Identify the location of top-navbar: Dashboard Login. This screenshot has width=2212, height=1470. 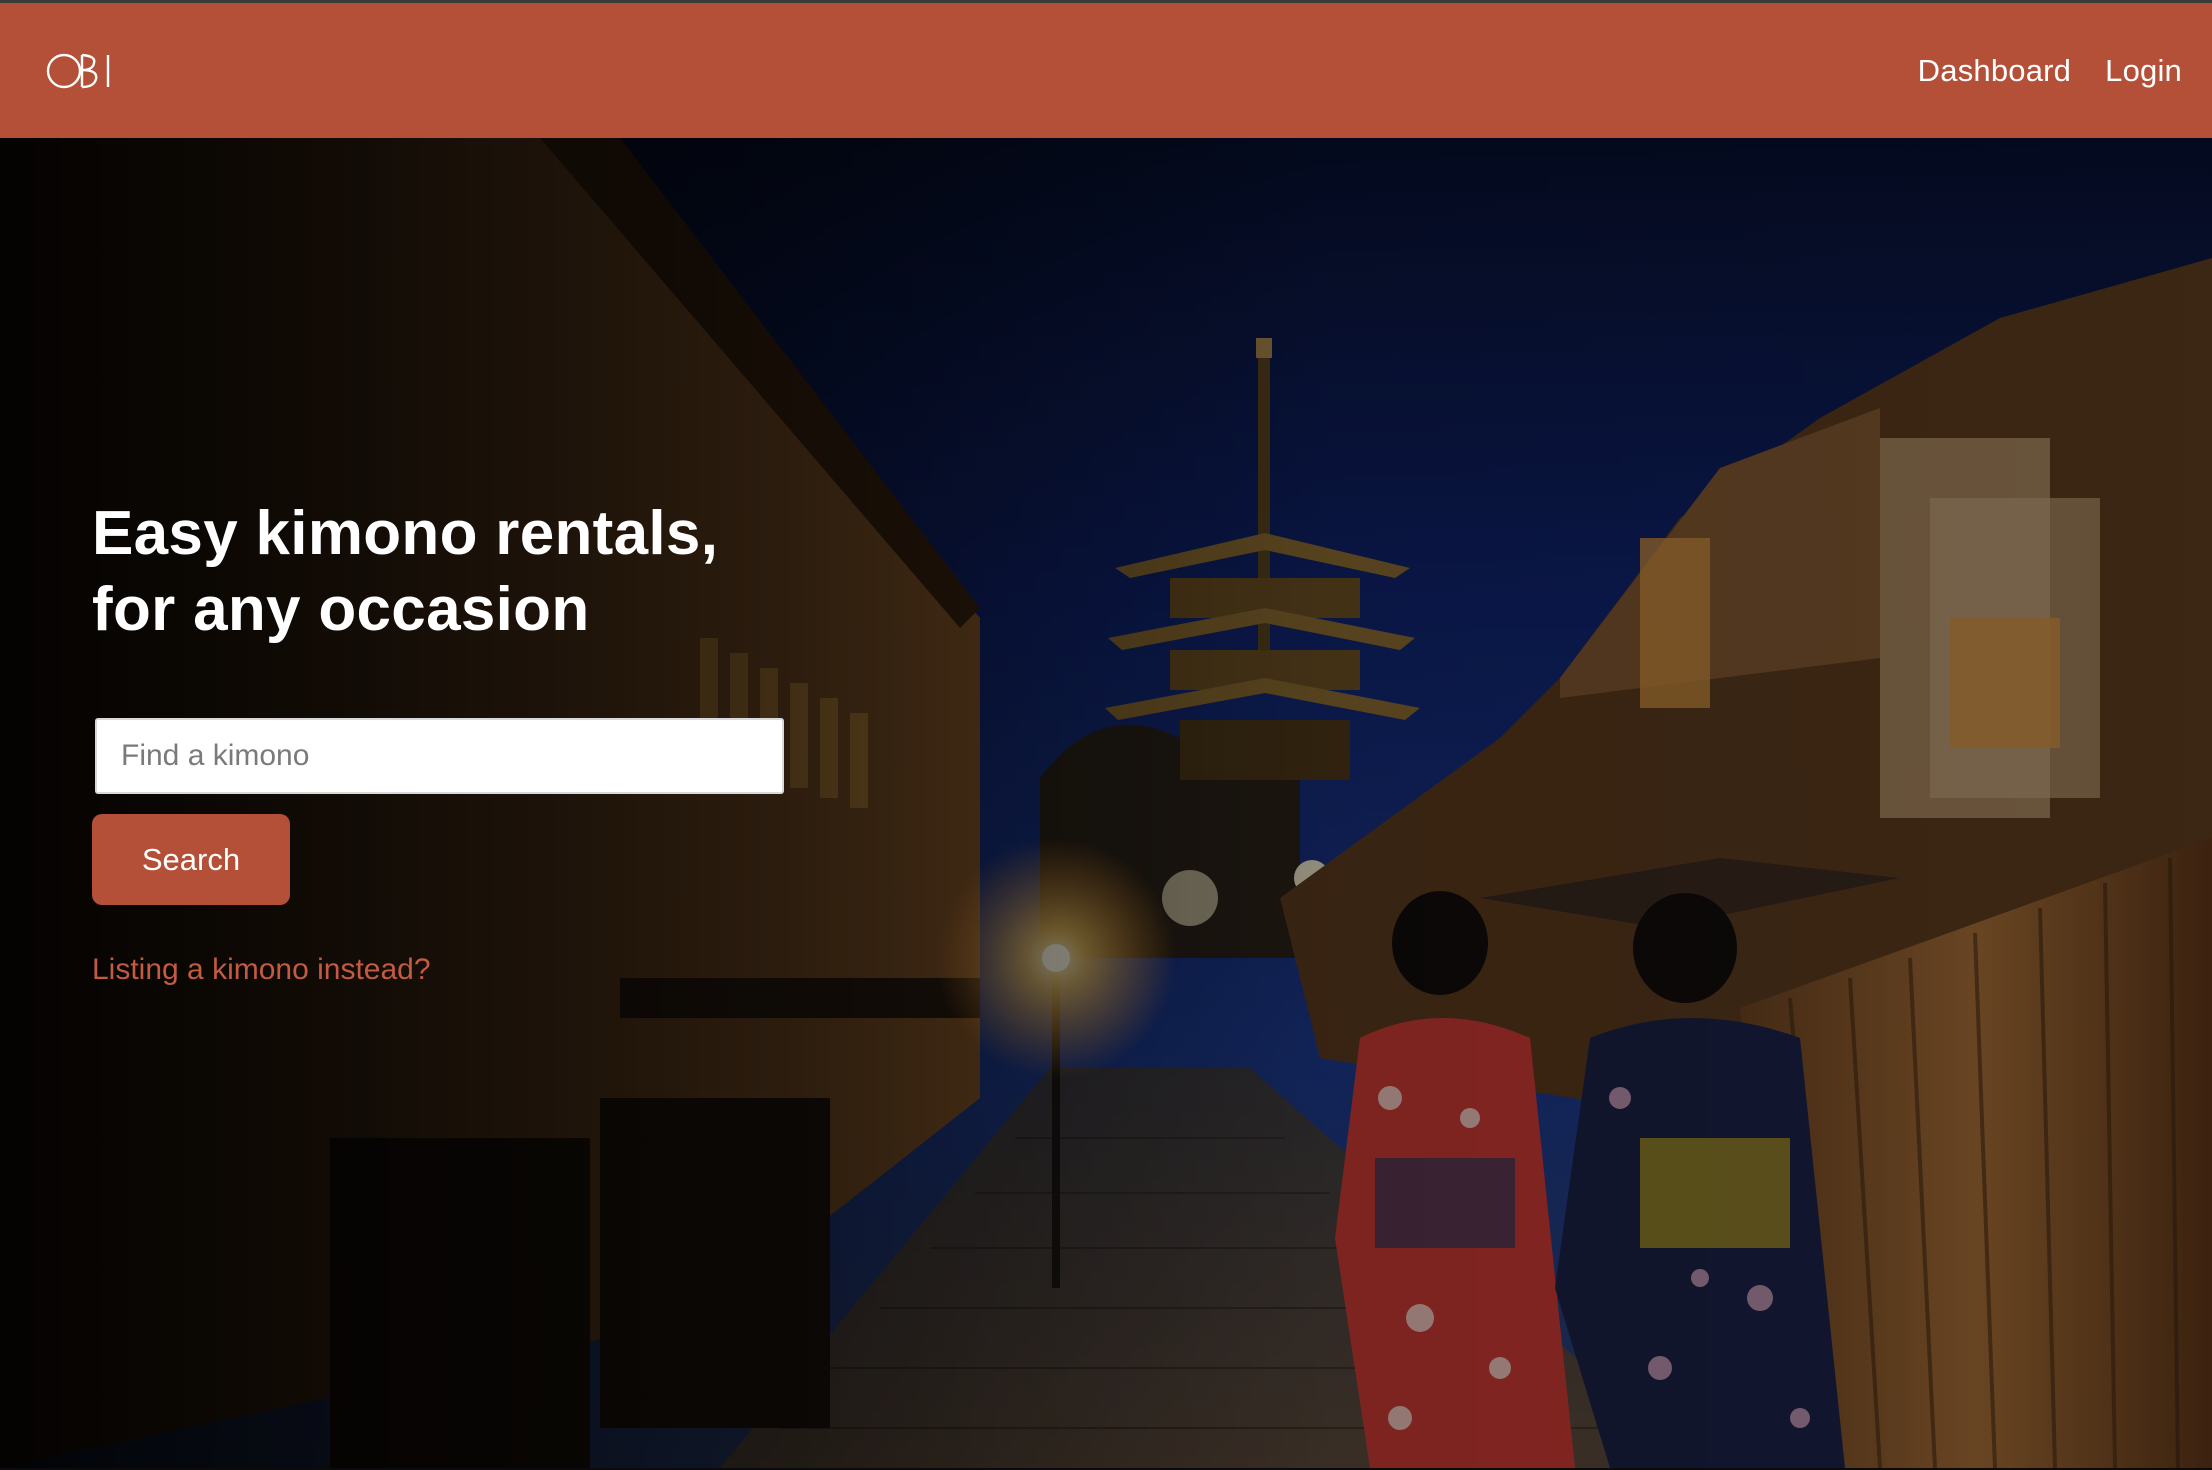
(1106, 69).